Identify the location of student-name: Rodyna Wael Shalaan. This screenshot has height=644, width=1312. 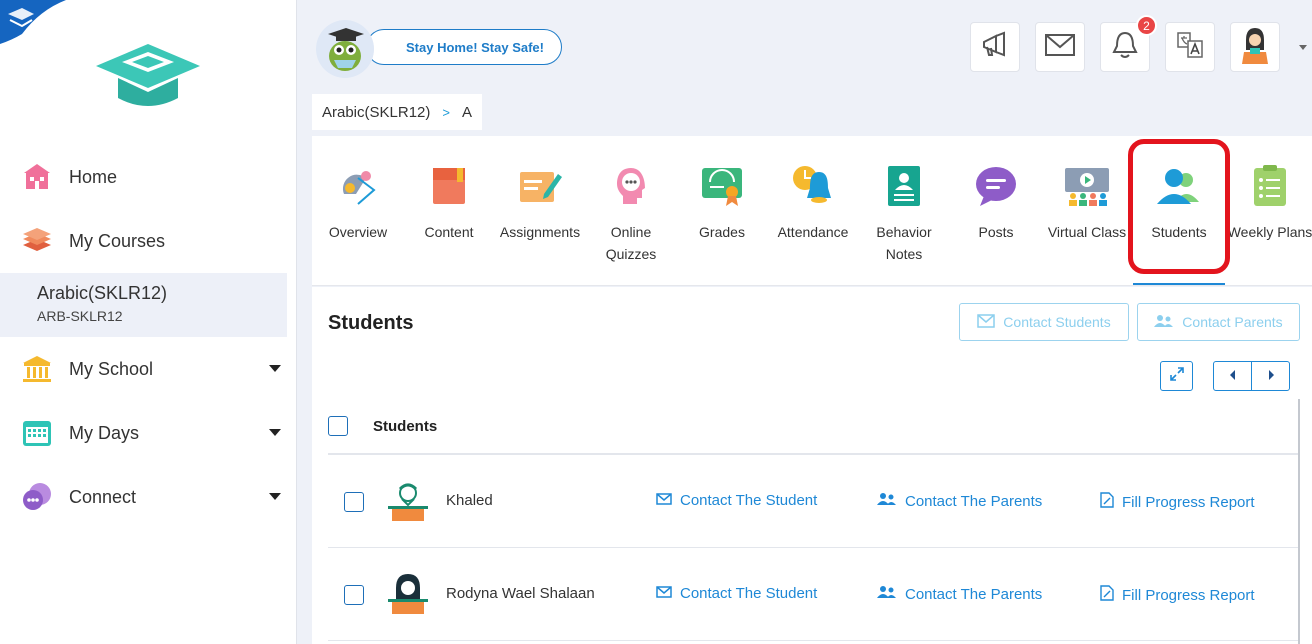
(520, 593).